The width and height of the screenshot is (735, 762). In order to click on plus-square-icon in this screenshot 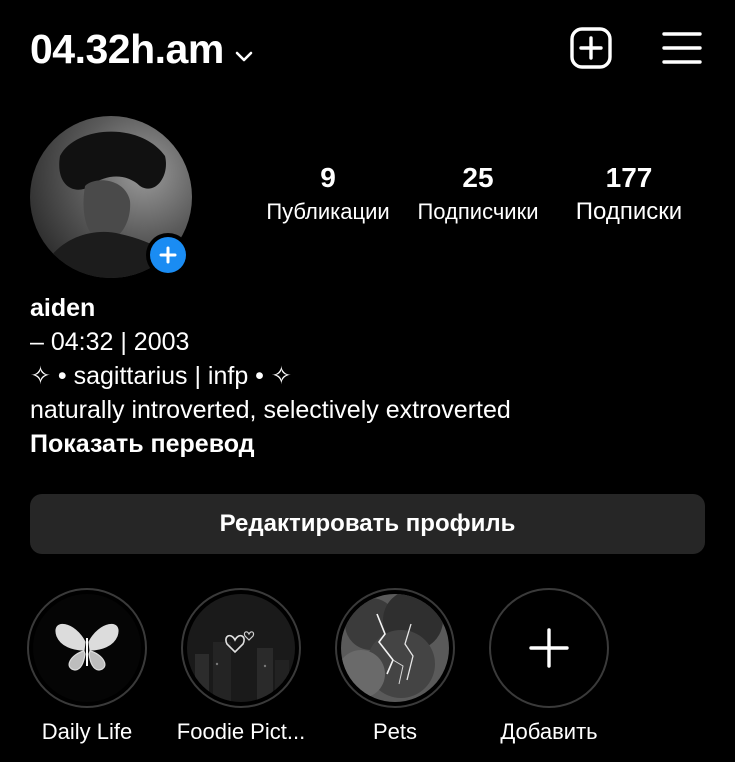, I will do `click(591, 48)`.